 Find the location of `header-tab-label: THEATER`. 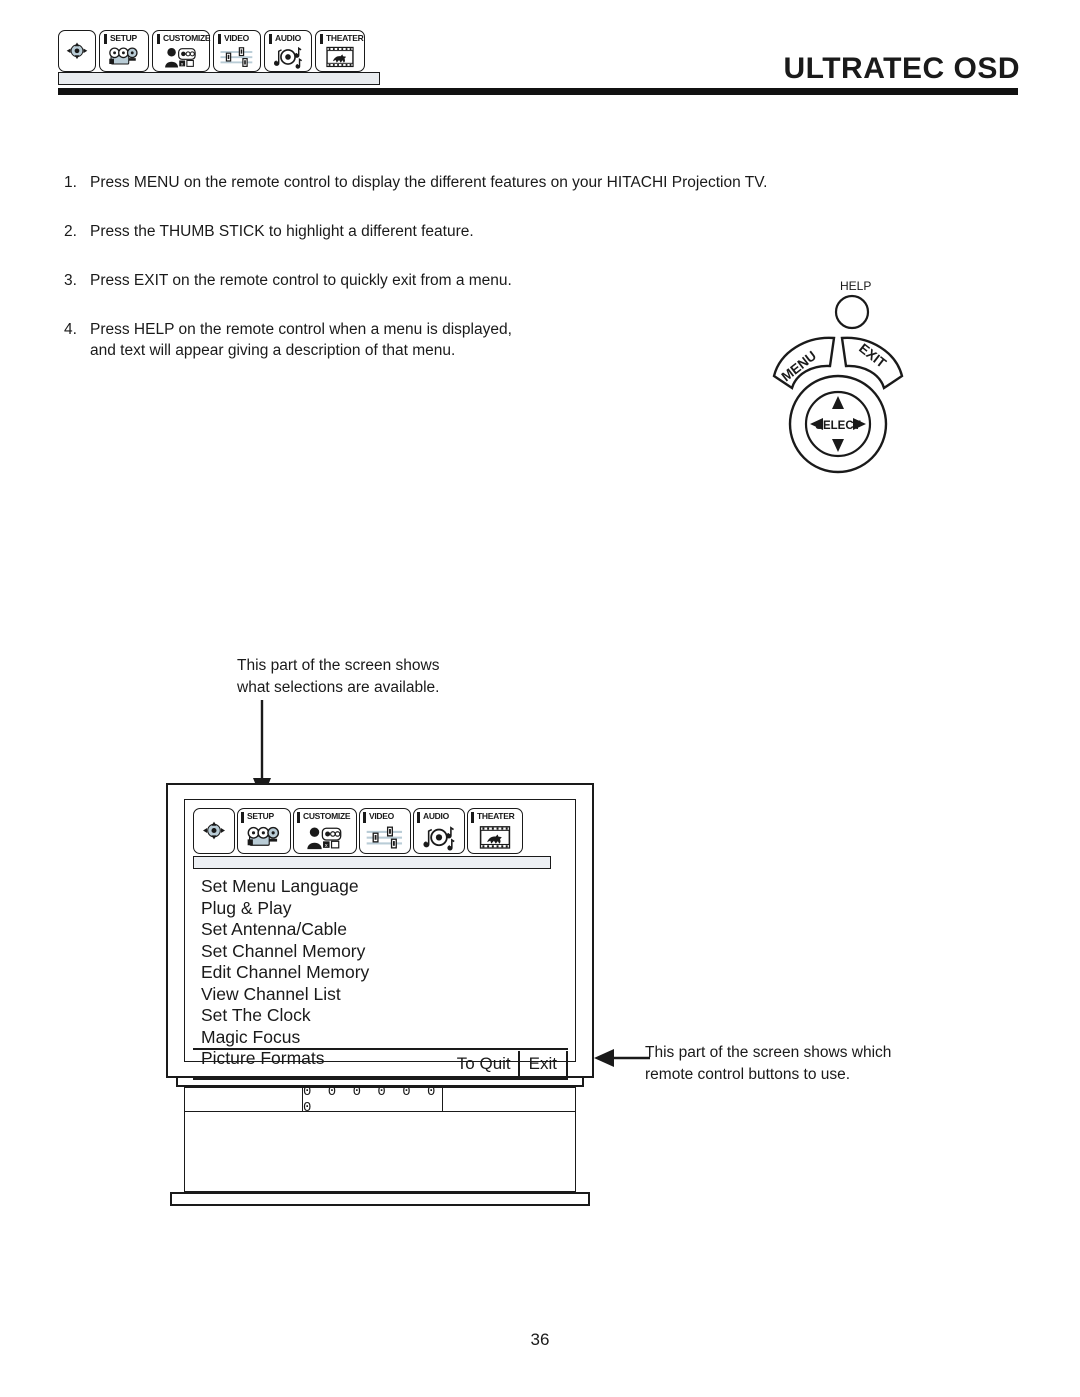

header-tab-label: THEATER is located at coordinates (342, 38).